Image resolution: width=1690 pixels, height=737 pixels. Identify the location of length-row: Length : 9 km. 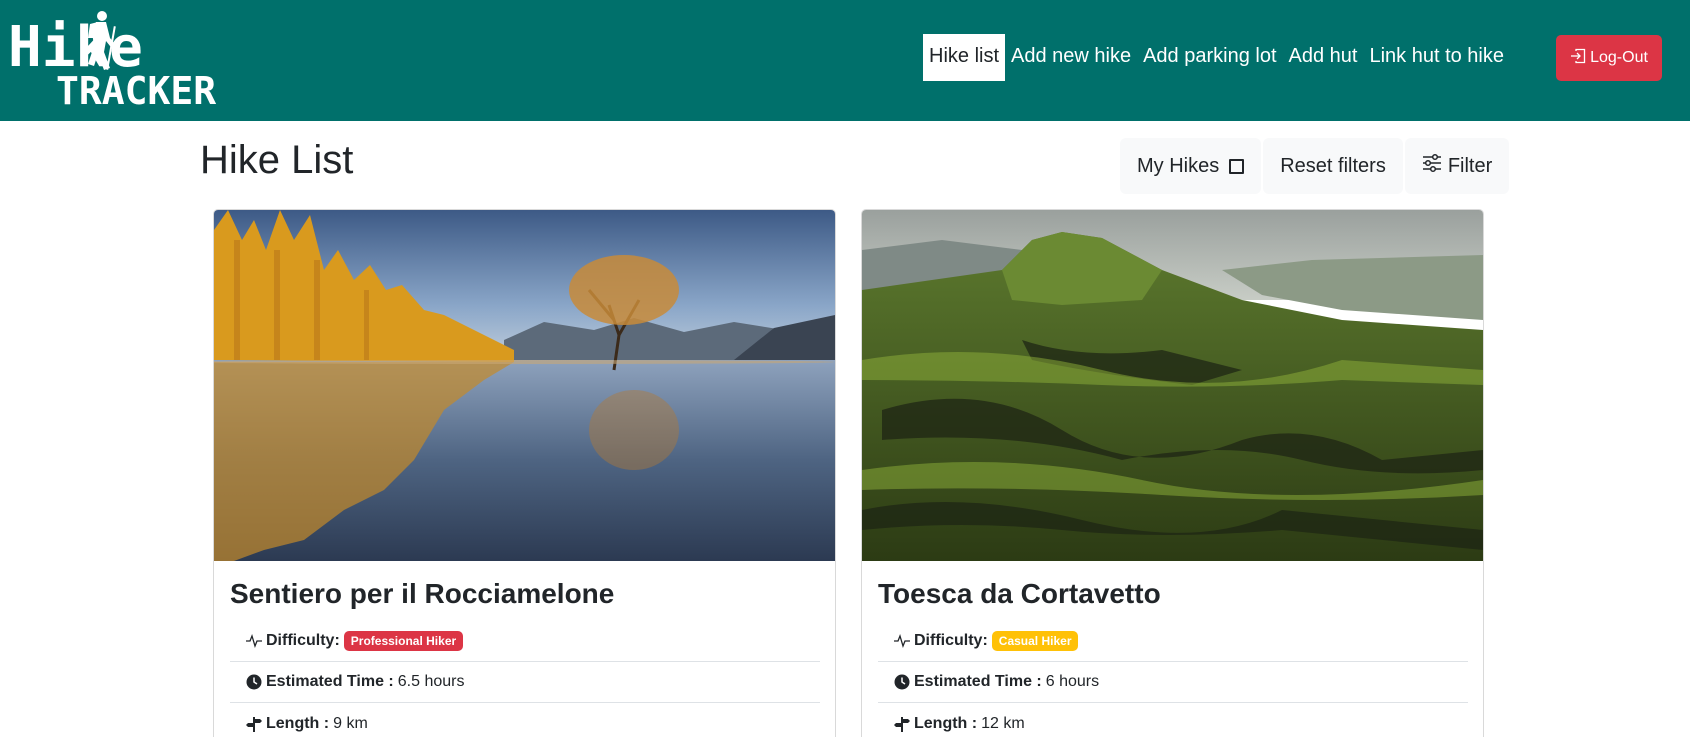
(525, 720).